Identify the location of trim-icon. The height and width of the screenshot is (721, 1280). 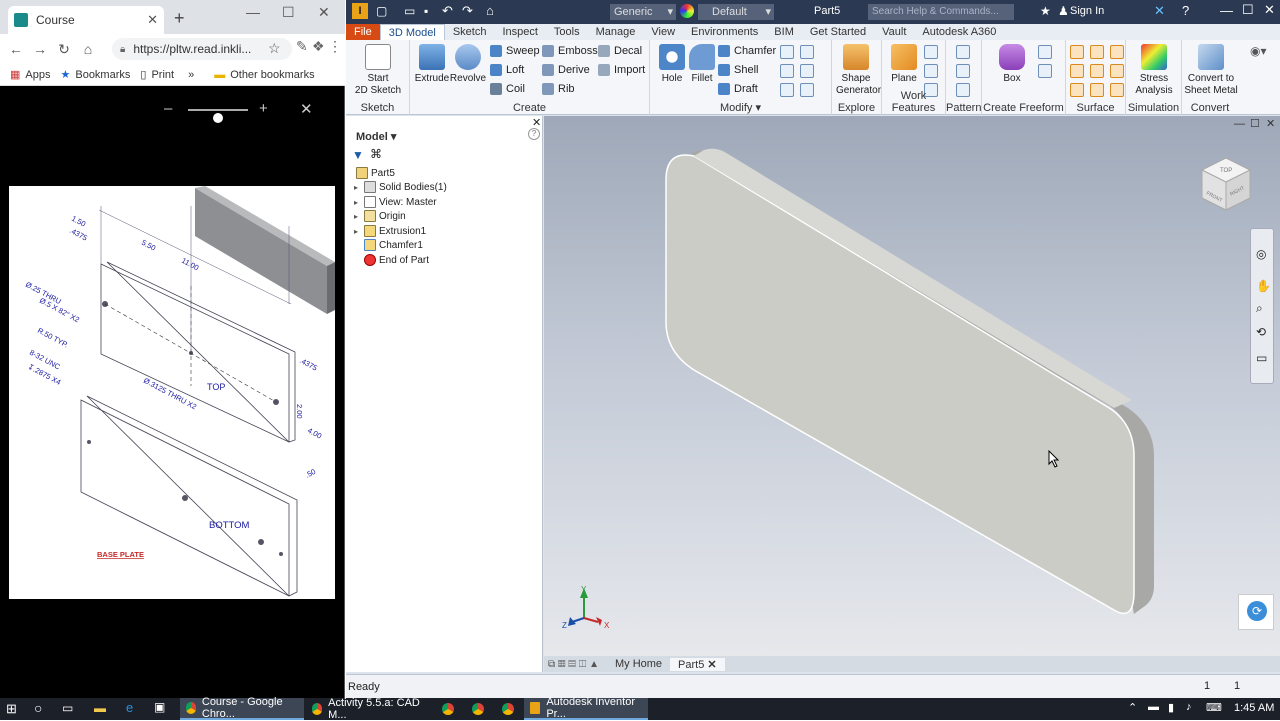
(1077, 71).